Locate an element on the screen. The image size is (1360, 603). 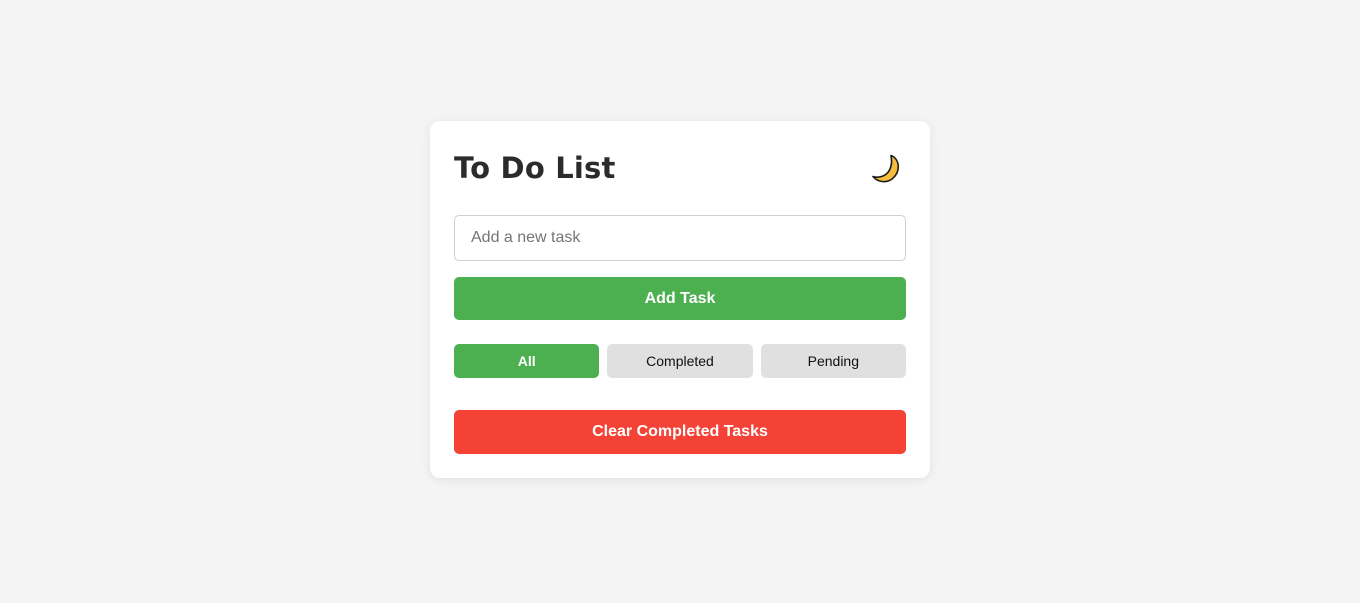
theme-toggle-button is located at coordinates (886, 168).